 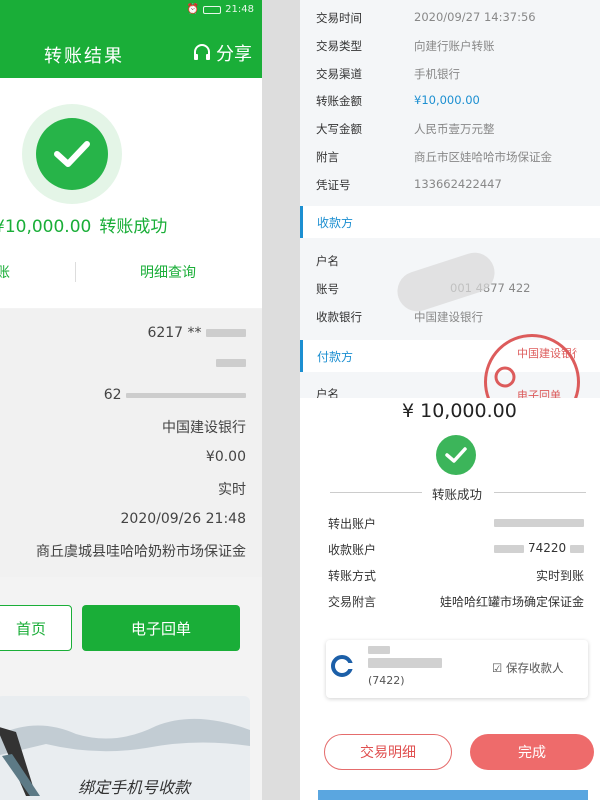 What do you see at coordinates (131, 39) in the screenshot?
I see `header-bar: ⏰ 21:48 转账结果 分享` at bounding box center [131, 39].